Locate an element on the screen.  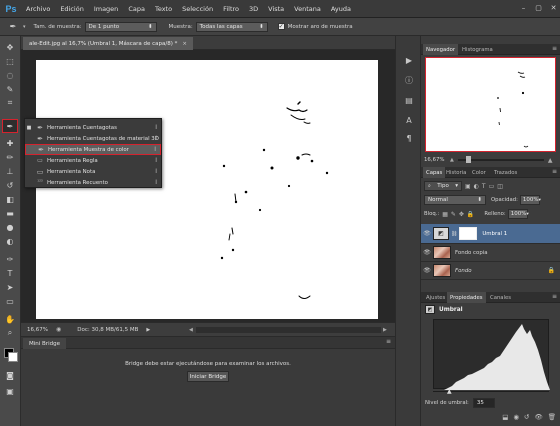
quick-selection-tool-icon: ✎ is located at coordinates (10, 89).